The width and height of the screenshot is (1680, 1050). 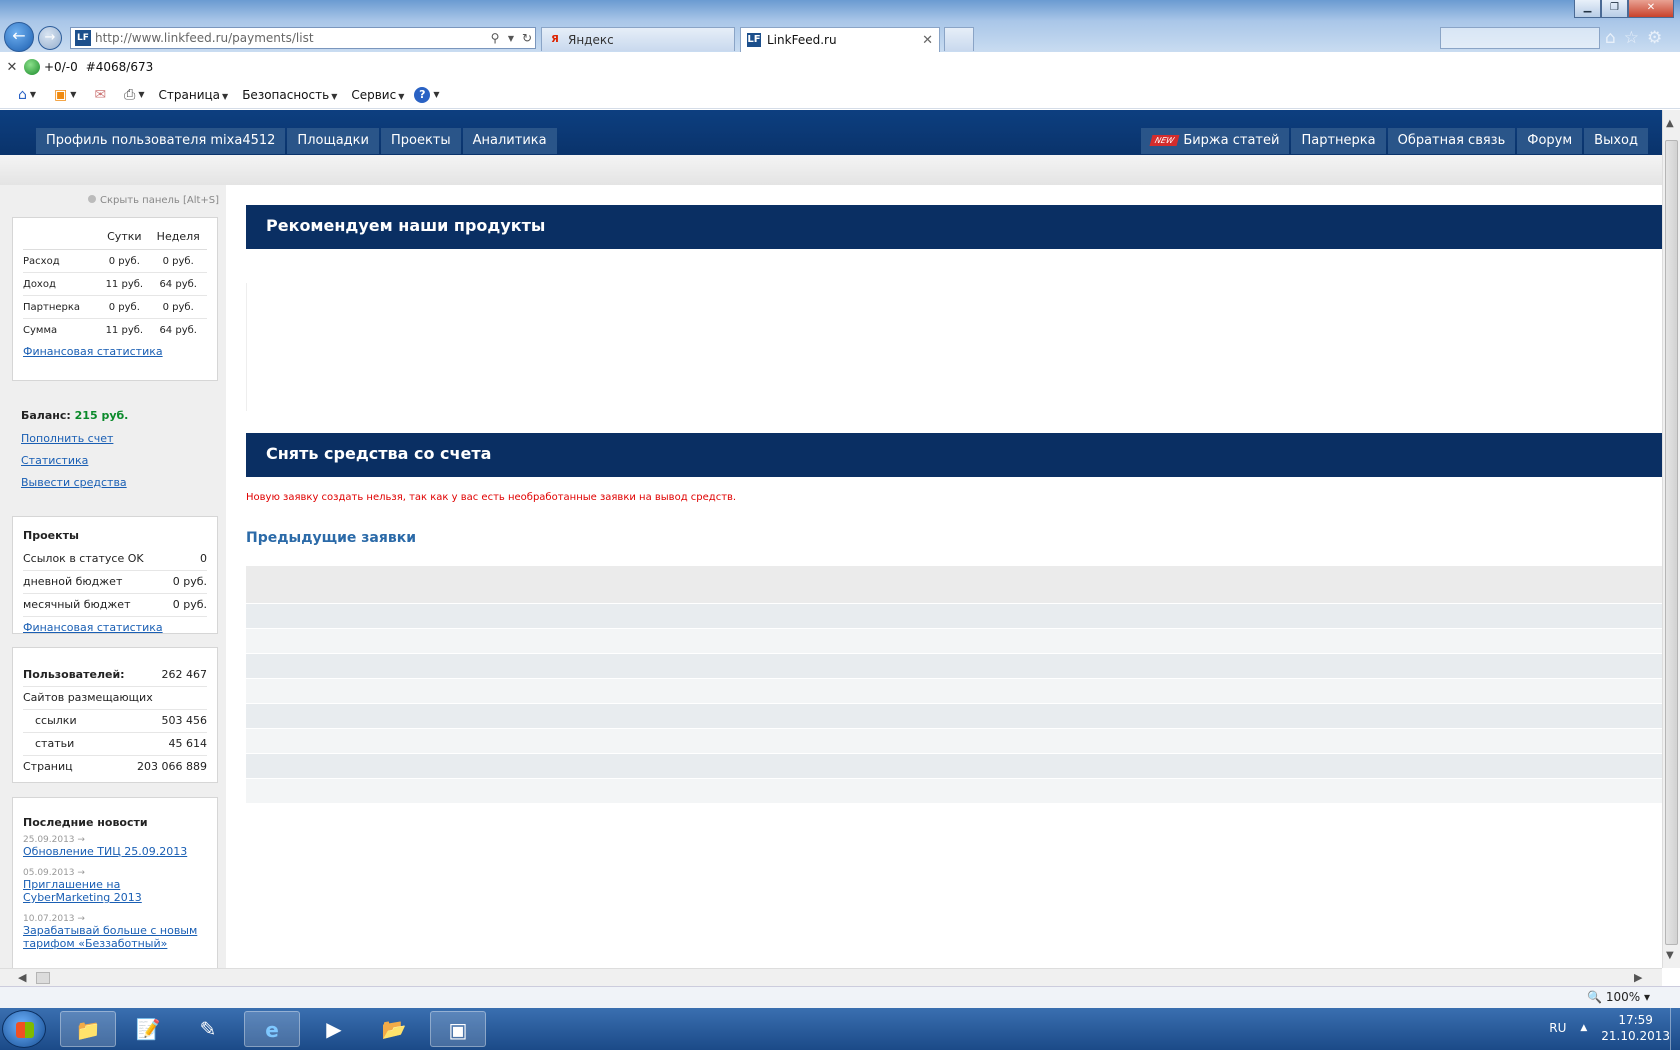 What do you see at coordinates (54, 919) in the screenshot?
I see `news-date: 10.07.2013 →` at bounding box center [54, 919].